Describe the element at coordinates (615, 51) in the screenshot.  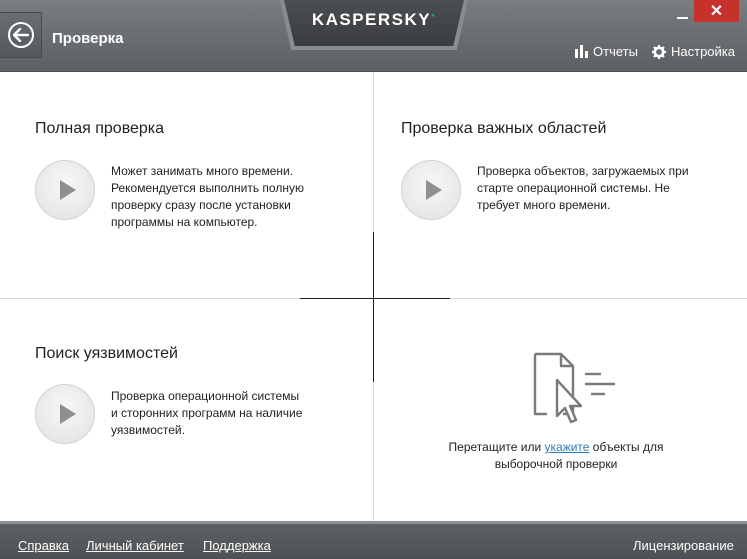
I see `reports-label: Отчеты` at that location.